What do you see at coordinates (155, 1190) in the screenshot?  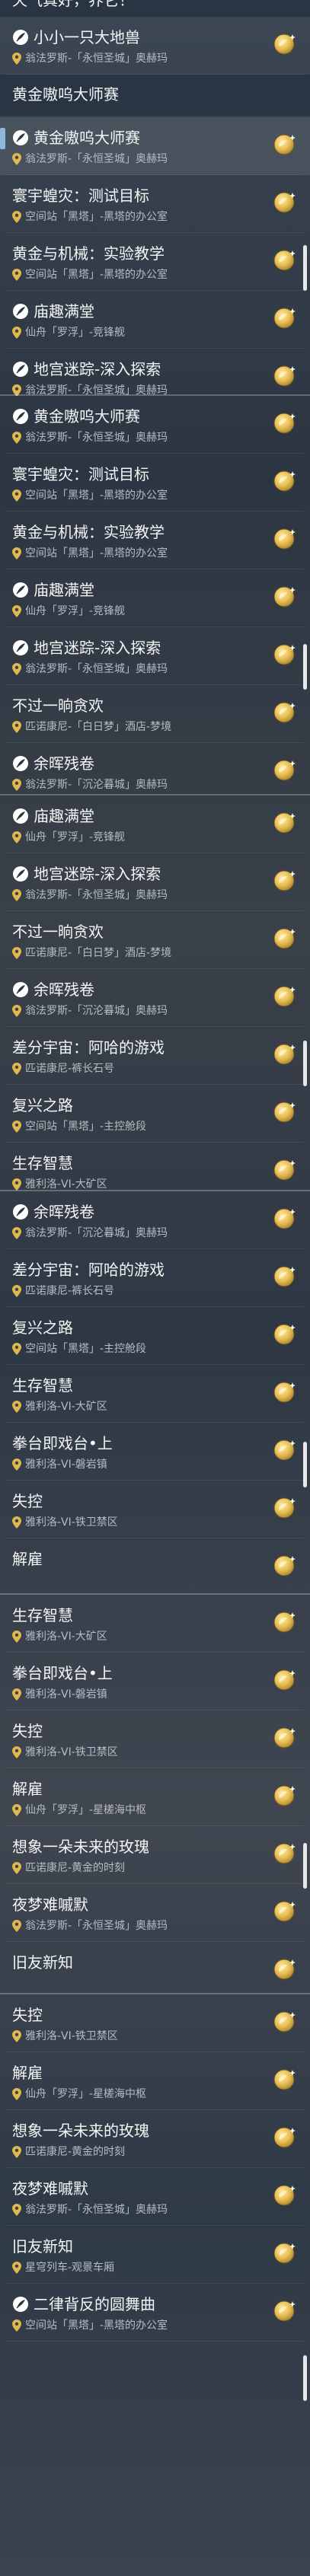 I see `screenshot-divider` at bounding box center [155, 1190].